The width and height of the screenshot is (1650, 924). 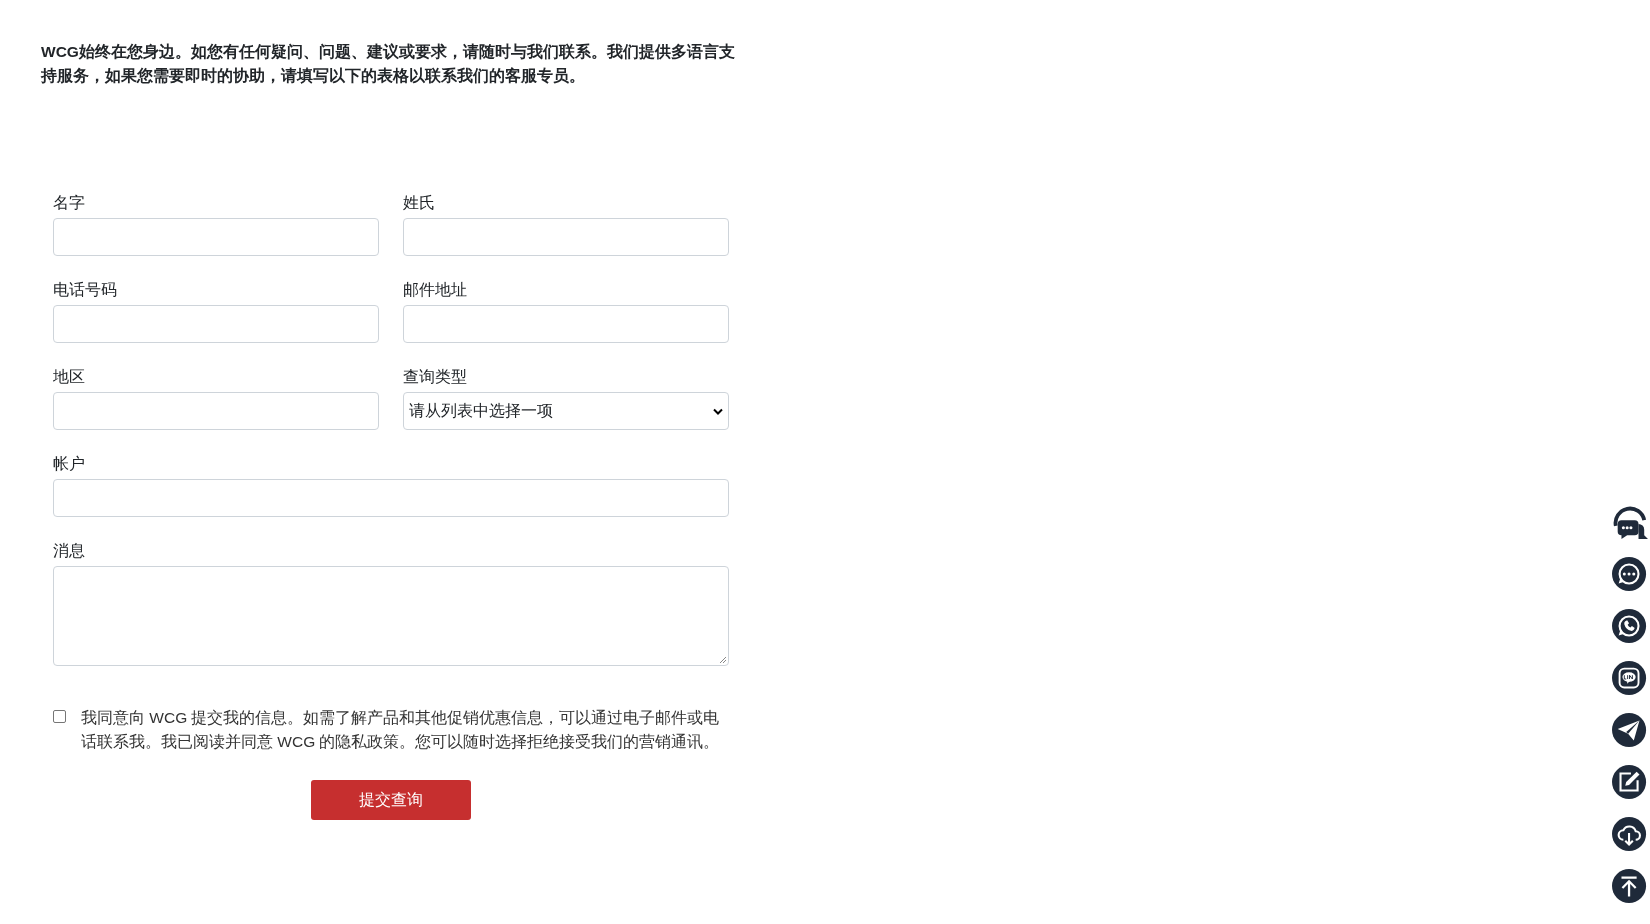 I want to click on support-chat-icon, so click(x=1630, y=523).